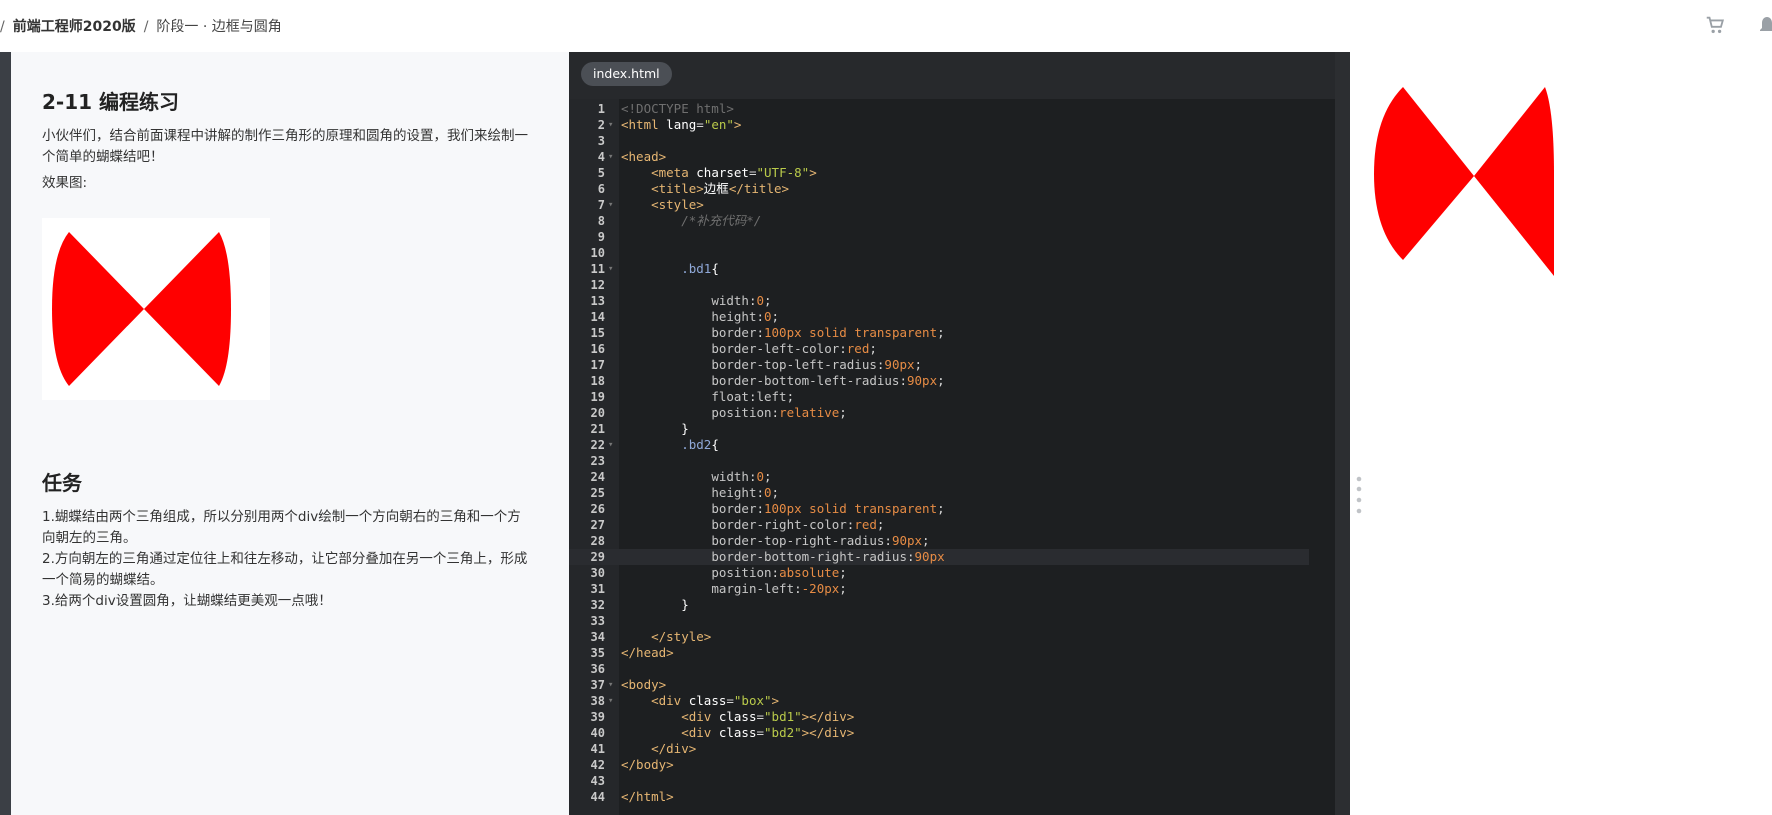  What do you see at coordinates (939, 109) in the screenshot?
I see `code-line: 1 <!DOCTYPE html>` at bounding box center [939, 109].